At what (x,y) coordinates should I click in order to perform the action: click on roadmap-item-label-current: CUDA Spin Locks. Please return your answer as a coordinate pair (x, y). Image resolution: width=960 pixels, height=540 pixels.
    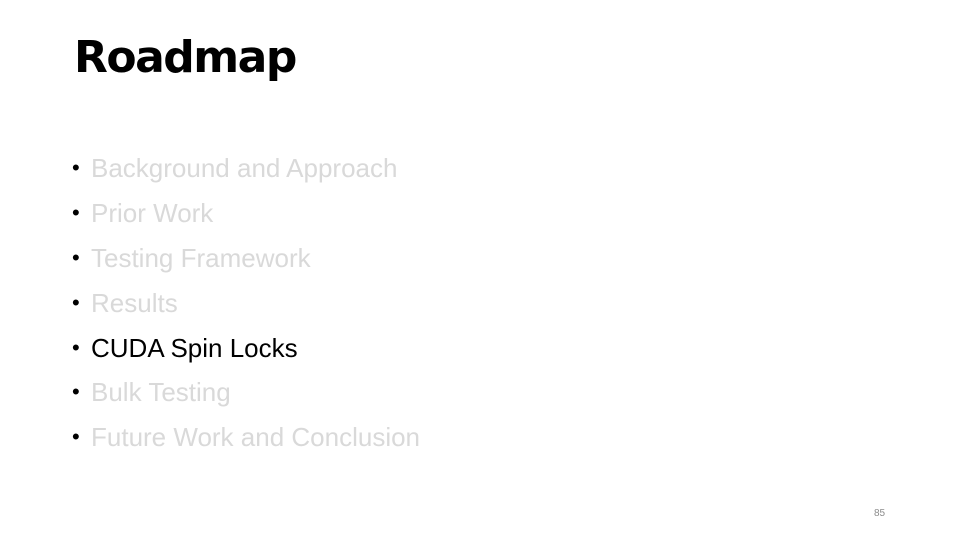
    Looking at the image, I should click on (194, 347).